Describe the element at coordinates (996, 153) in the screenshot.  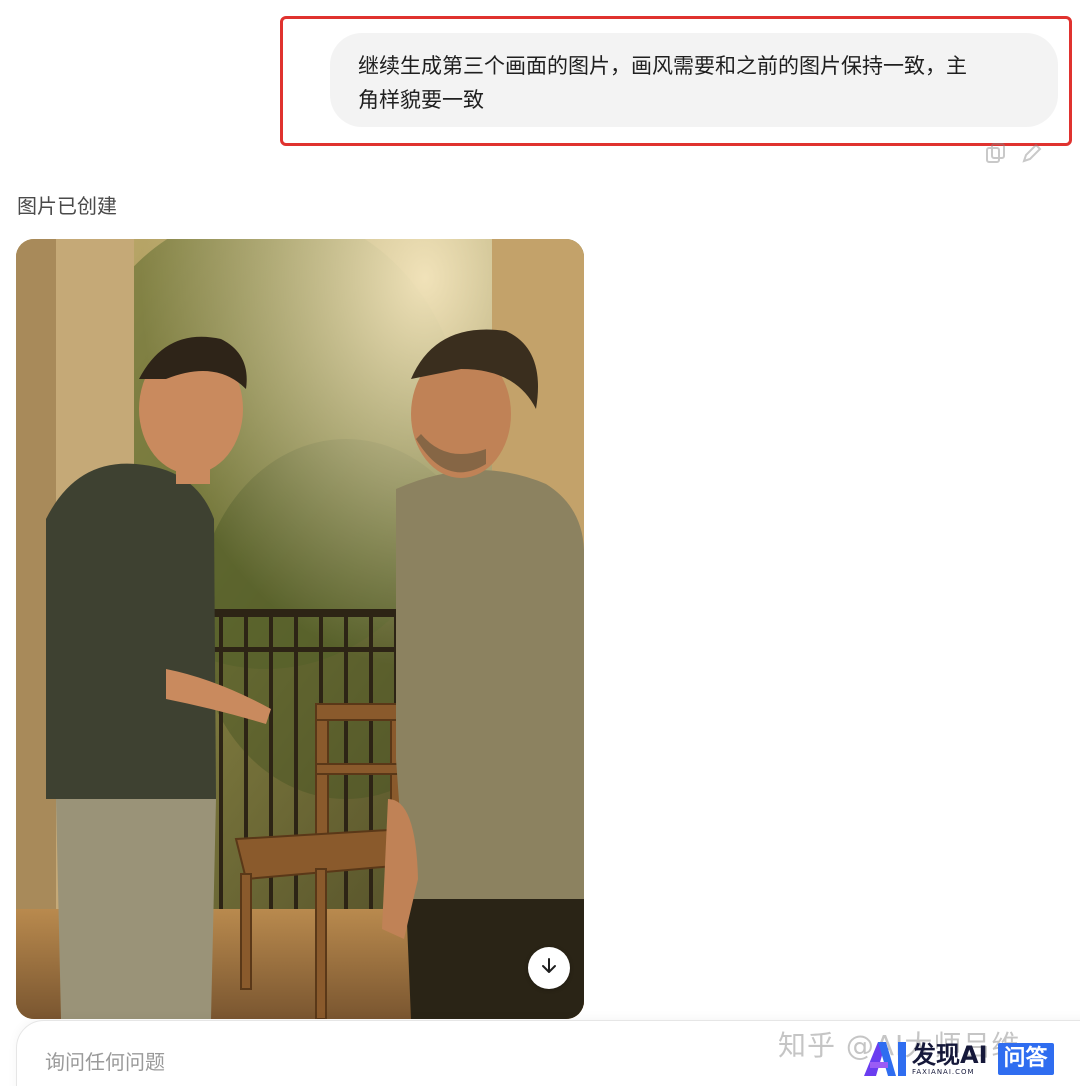
I see `copy-icon` at that location.